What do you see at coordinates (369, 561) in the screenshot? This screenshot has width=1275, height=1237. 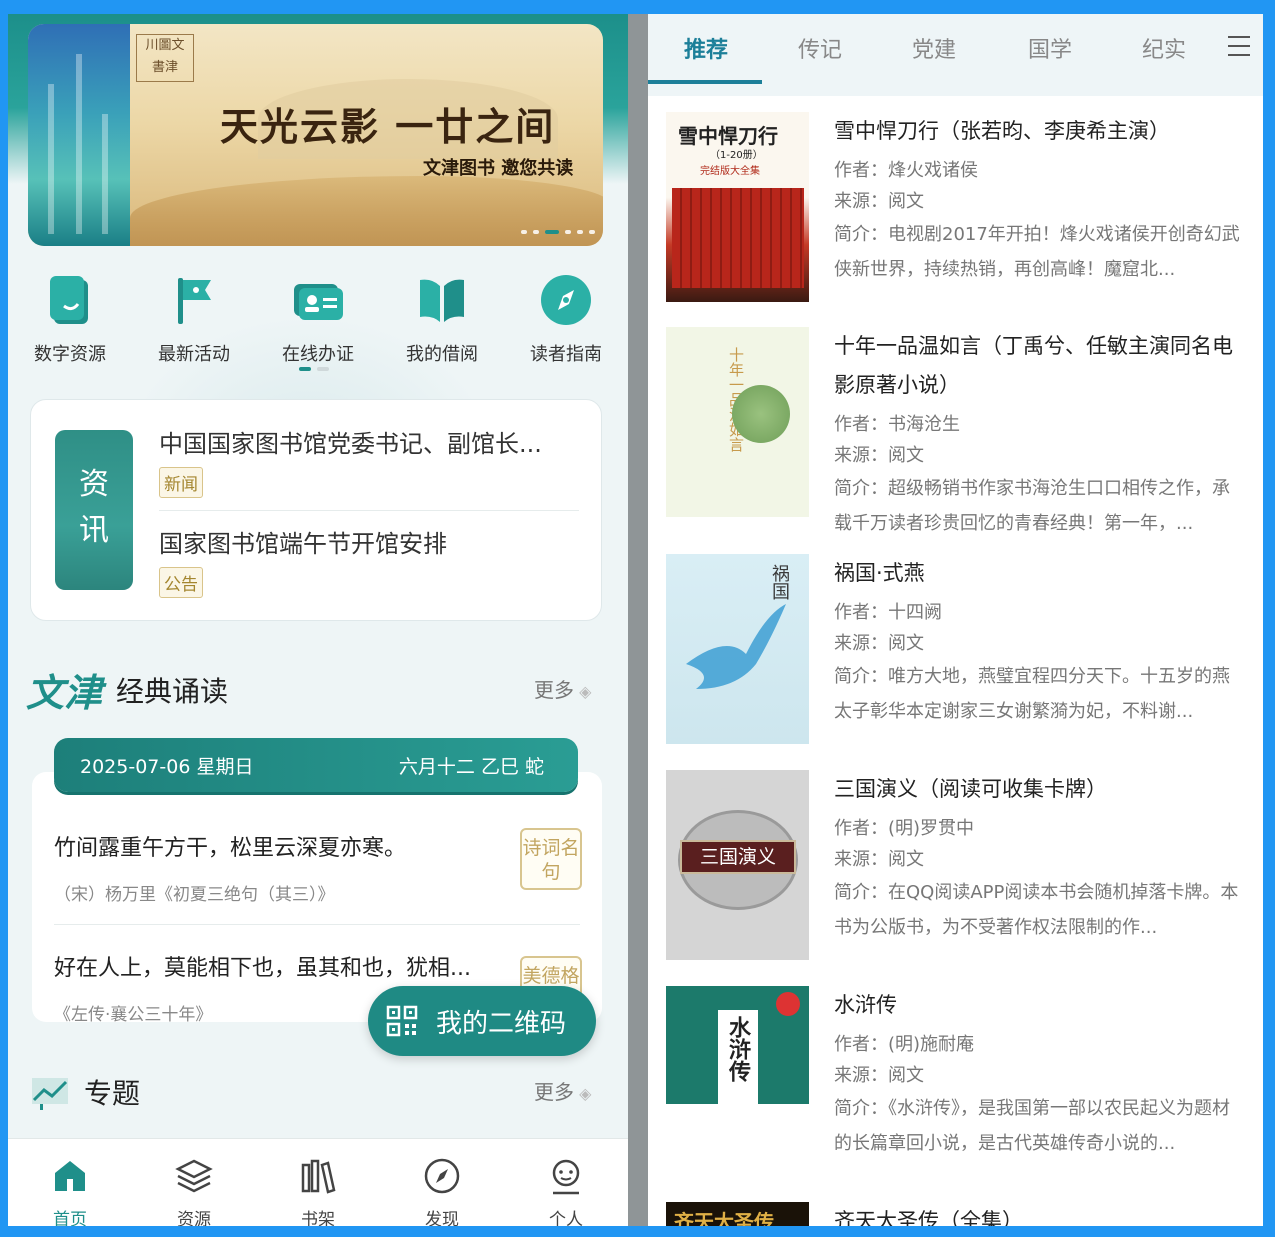 I see `news-item: 国家图书馆端午节开馆安排 公告` at bounding box center [369, 561].